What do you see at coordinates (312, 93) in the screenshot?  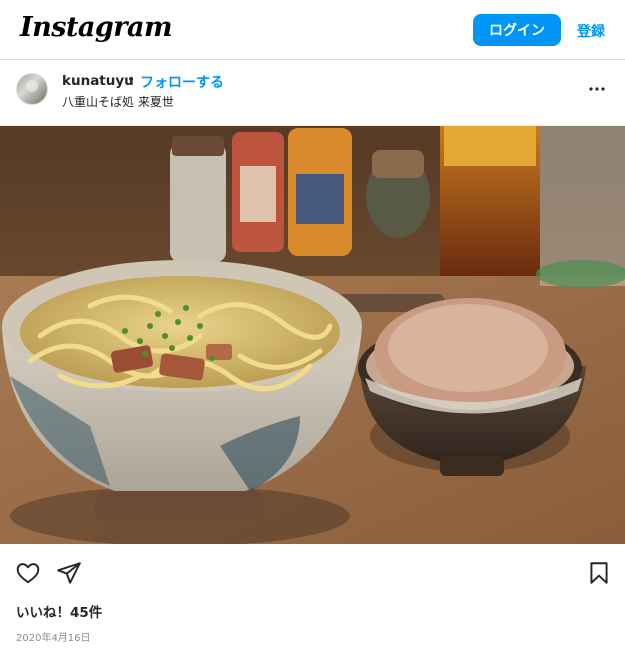 I see `post-header: kunatuyu • フォローする 八重山そば処 来夏世` at bounding box center [312, 93].